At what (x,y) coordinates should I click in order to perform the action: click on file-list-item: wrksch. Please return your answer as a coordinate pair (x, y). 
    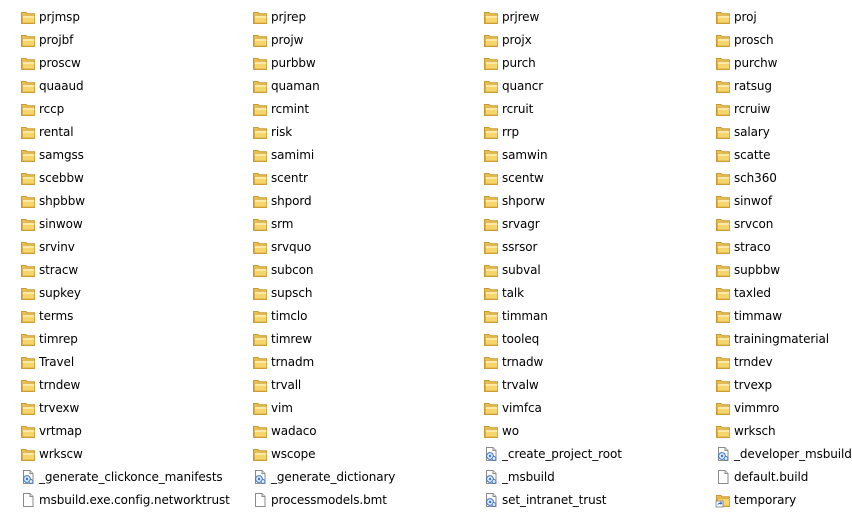
    Looking at the image, I should click on (745, 430).